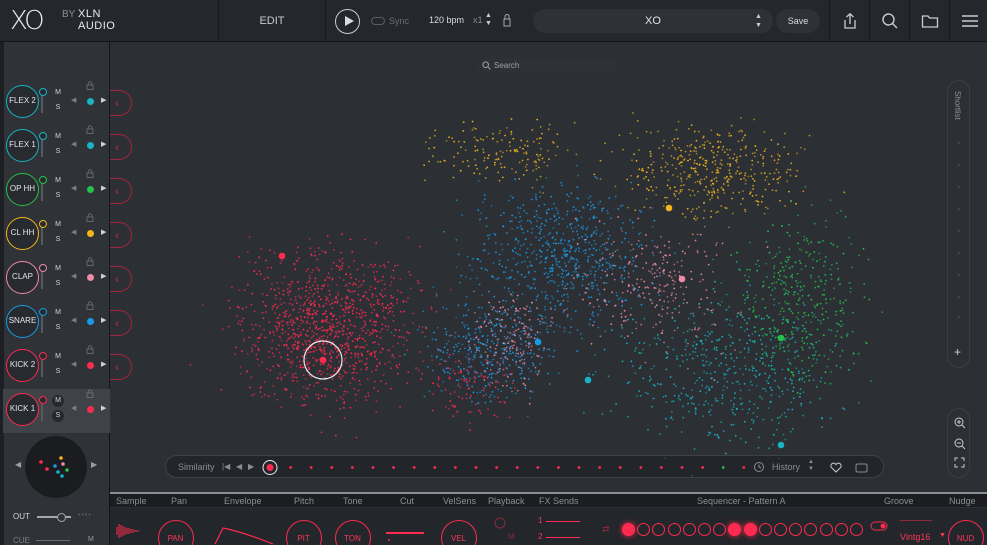  I want to click on fx-send-2-slider, so click(563, 537).